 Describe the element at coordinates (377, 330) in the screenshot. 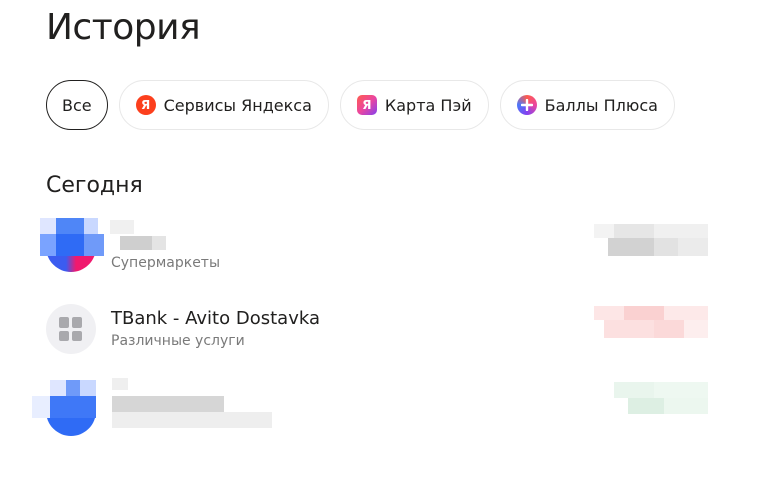

I see `transaction-row: TBank - Avito Dostavka Различные услуги` at that location.